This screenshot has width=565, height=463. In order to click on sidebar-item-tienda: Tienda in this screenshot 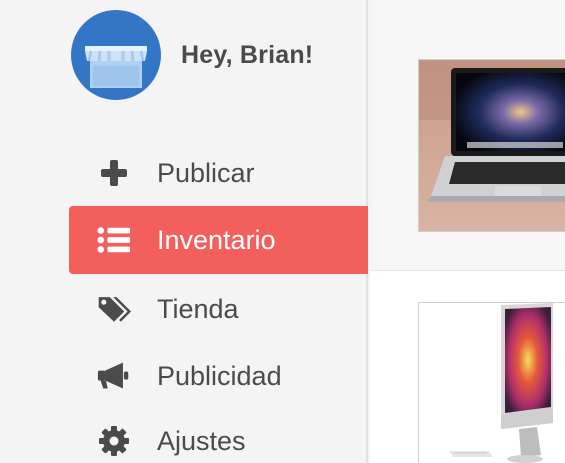, I will do `click(218, 309)`.